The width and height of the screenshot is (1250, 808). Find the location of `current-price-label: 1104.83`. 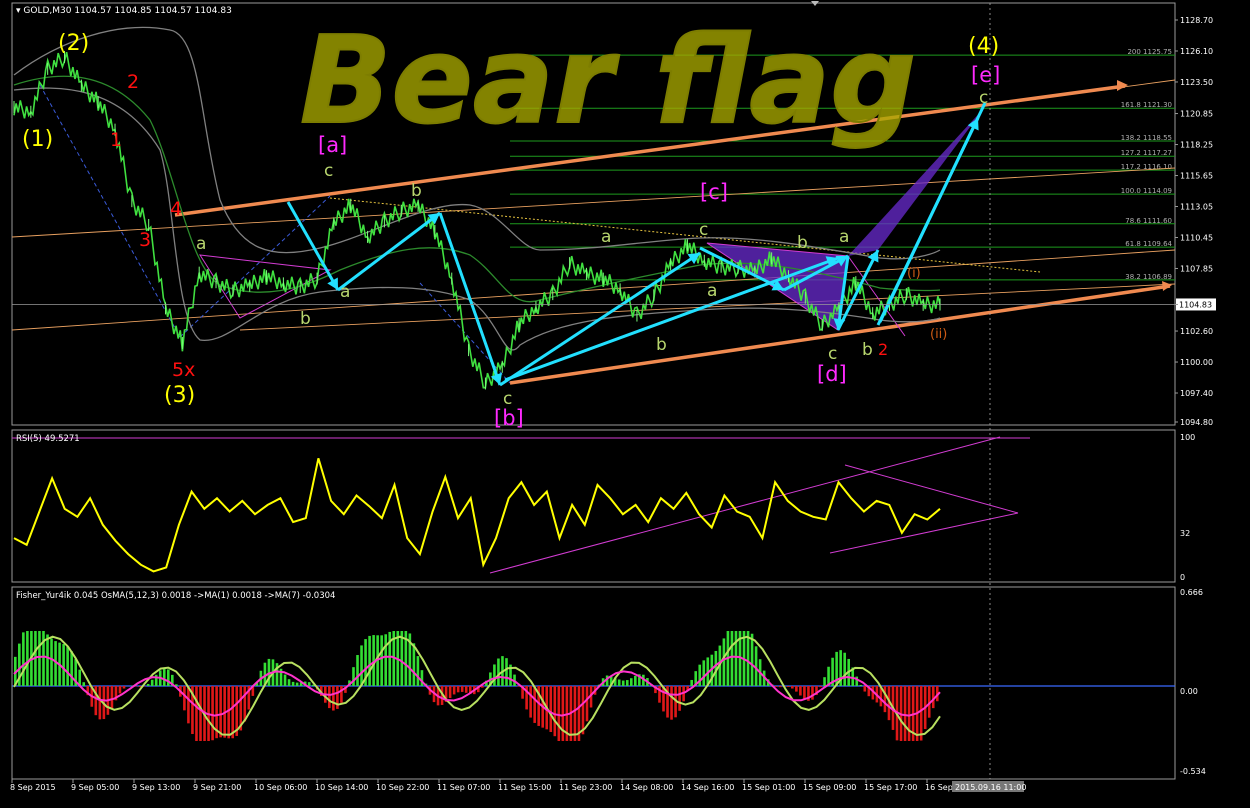

current-price-label: 1104.83 is located at coordinates (1195, 304).